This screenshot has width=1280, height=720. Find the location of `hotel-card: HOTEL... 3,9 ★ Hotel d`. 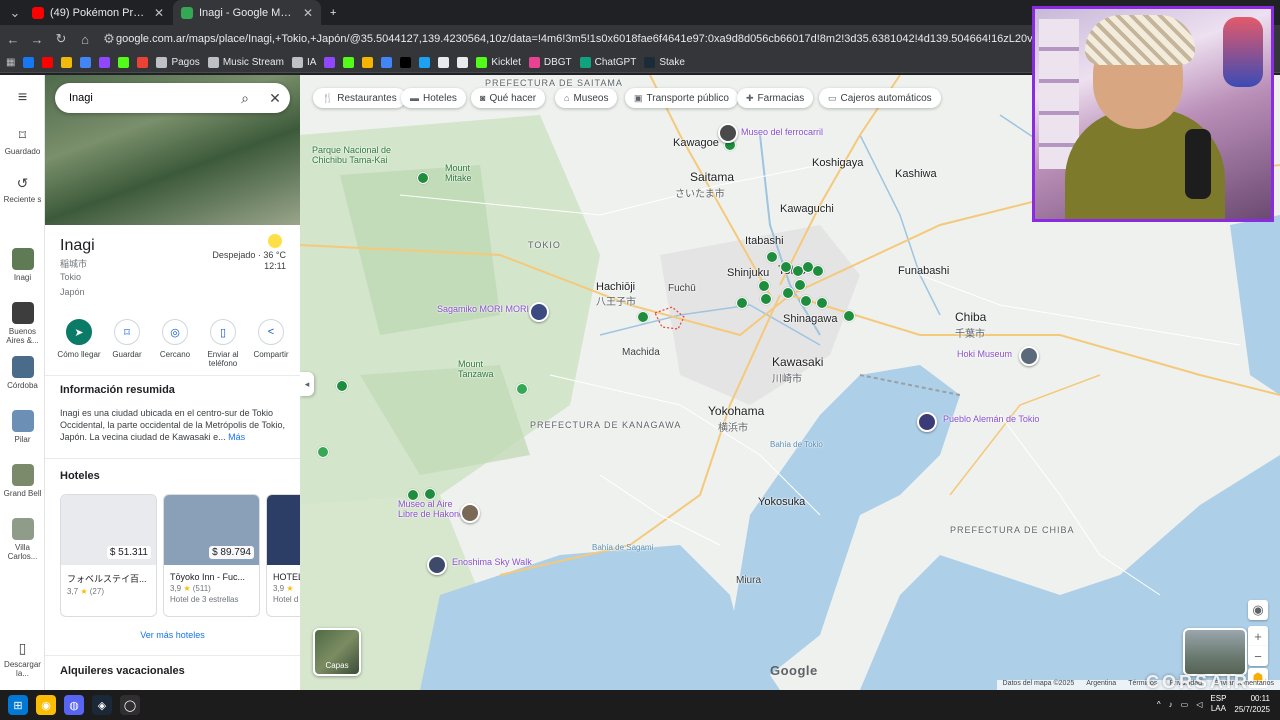

hotel-card: HOTEL... 3,9 ★ Hotel d is located at coordinates (283, 555).